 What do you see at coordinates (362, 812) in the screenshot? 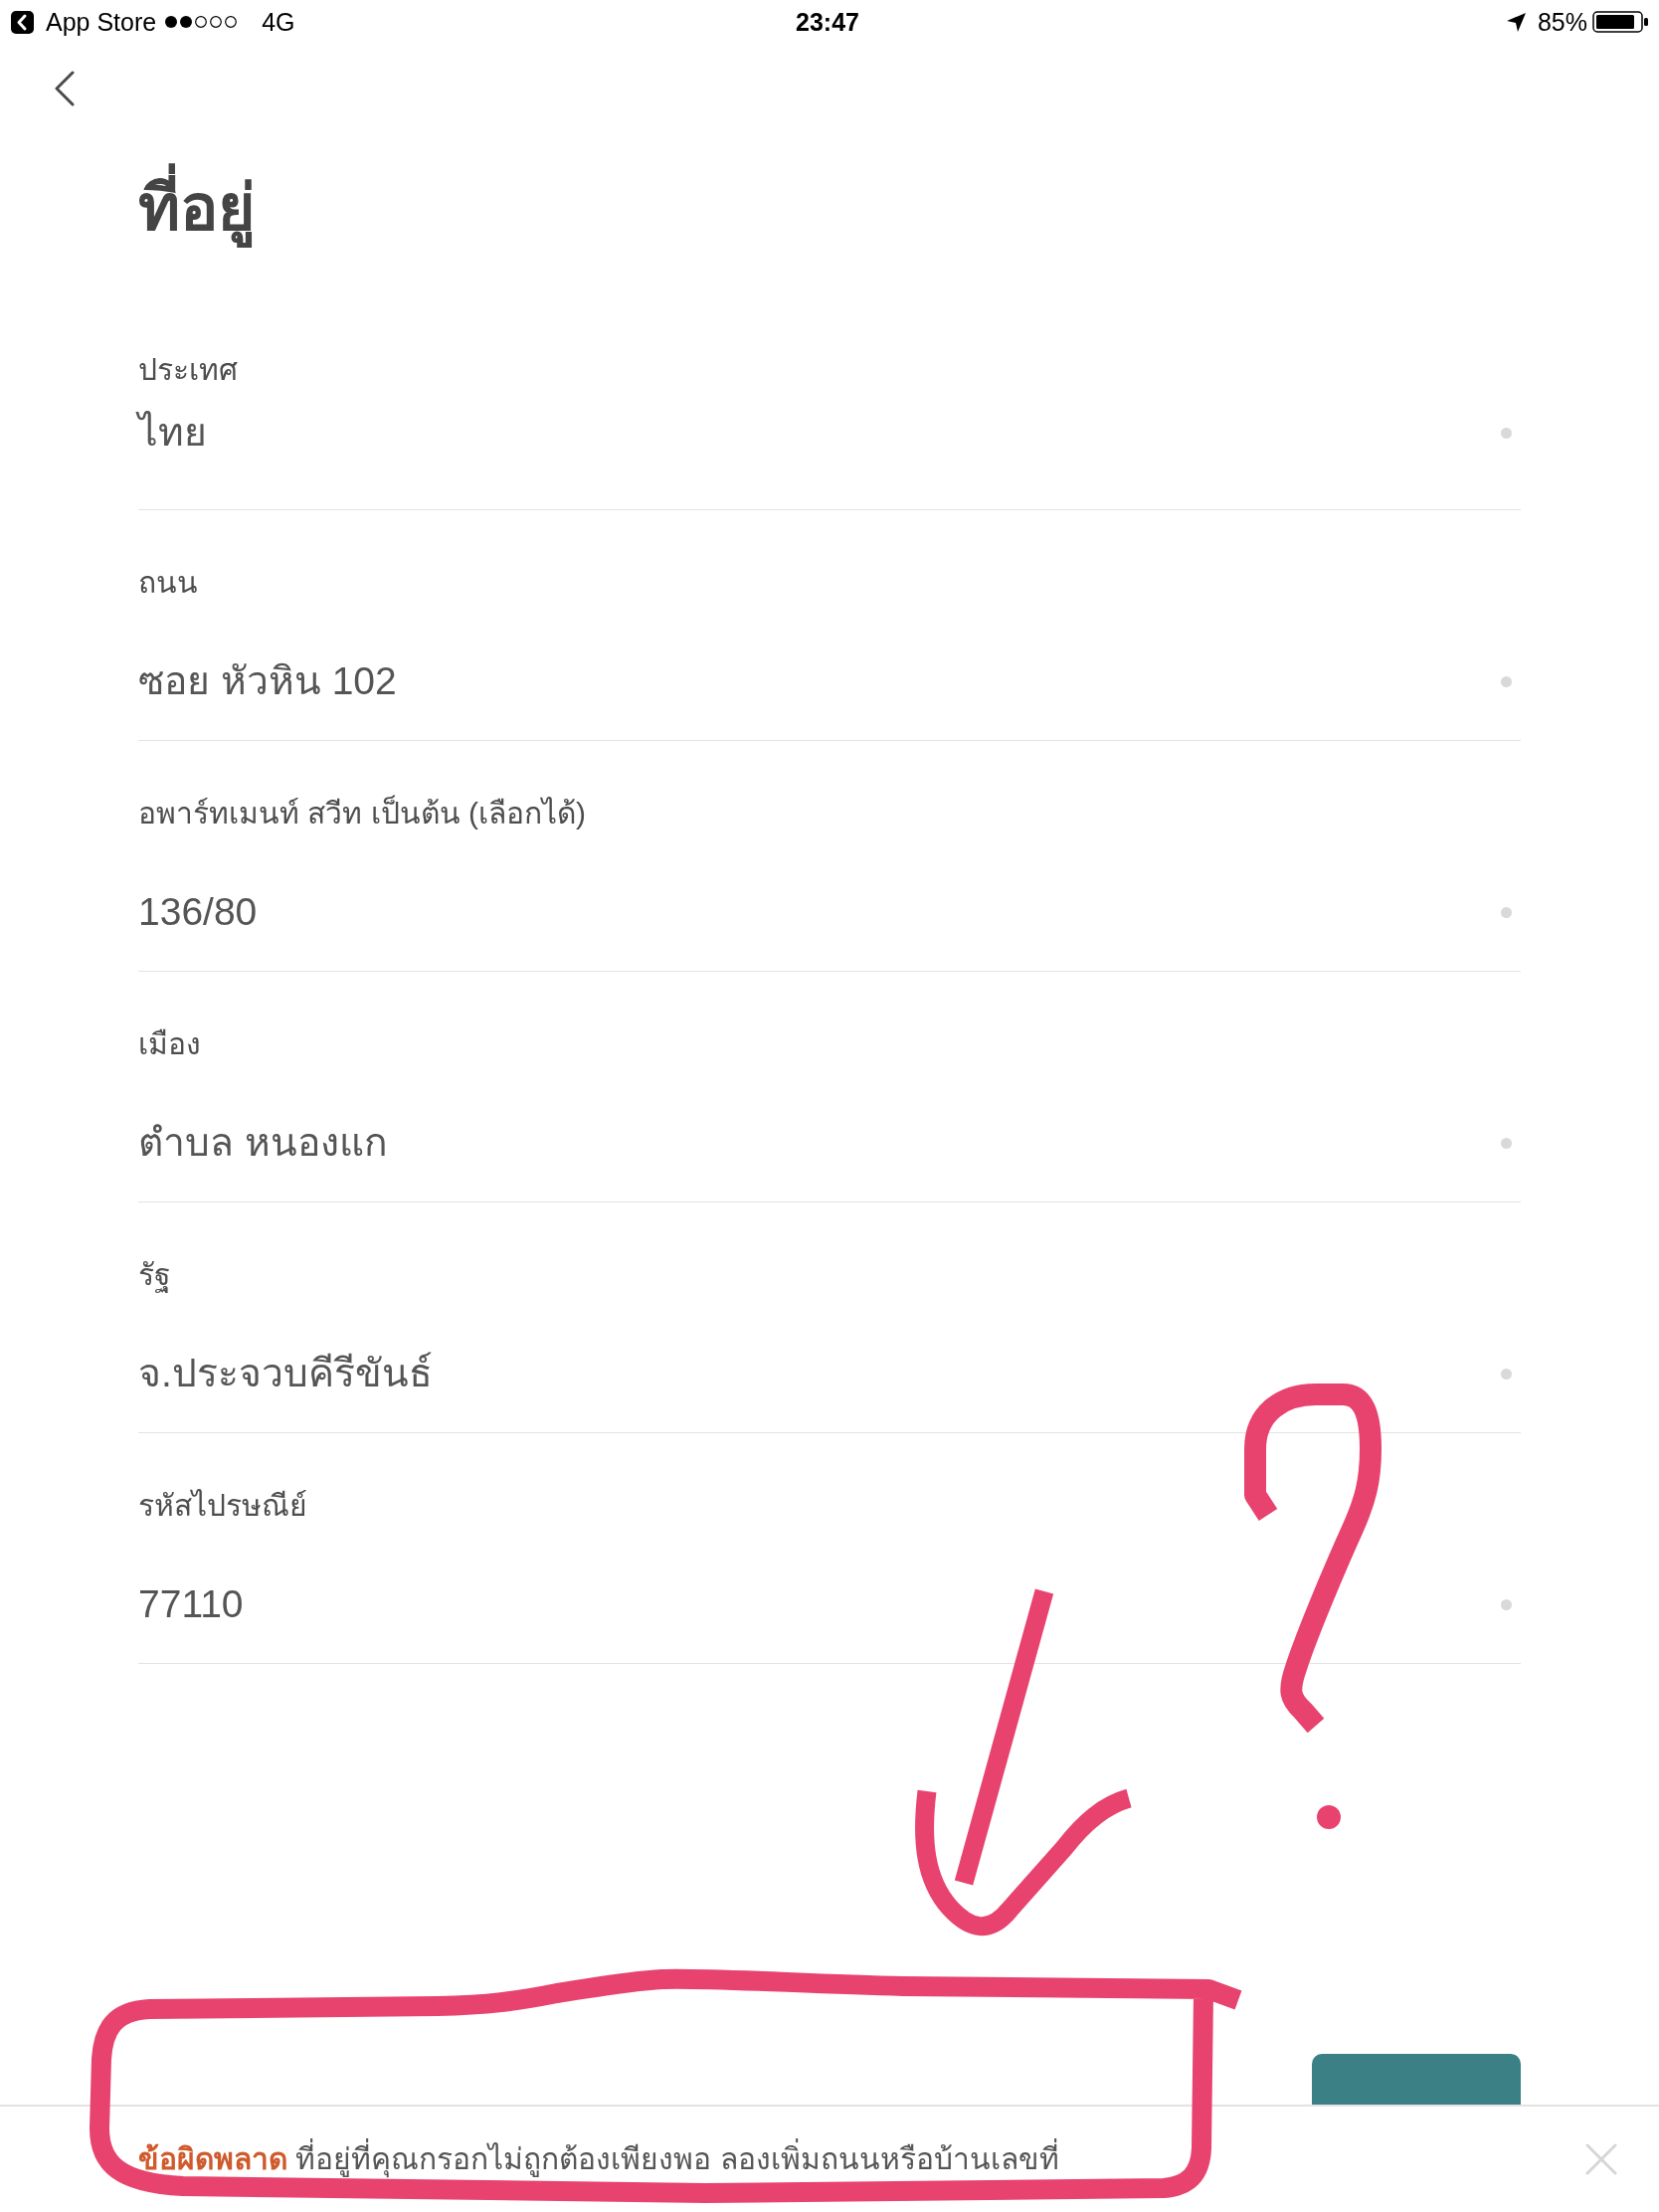
I see `field-label: อพาร์ทเมนท์ สวีท เป็นต้น (เลือกได้)` at bounding box center [362, 812].